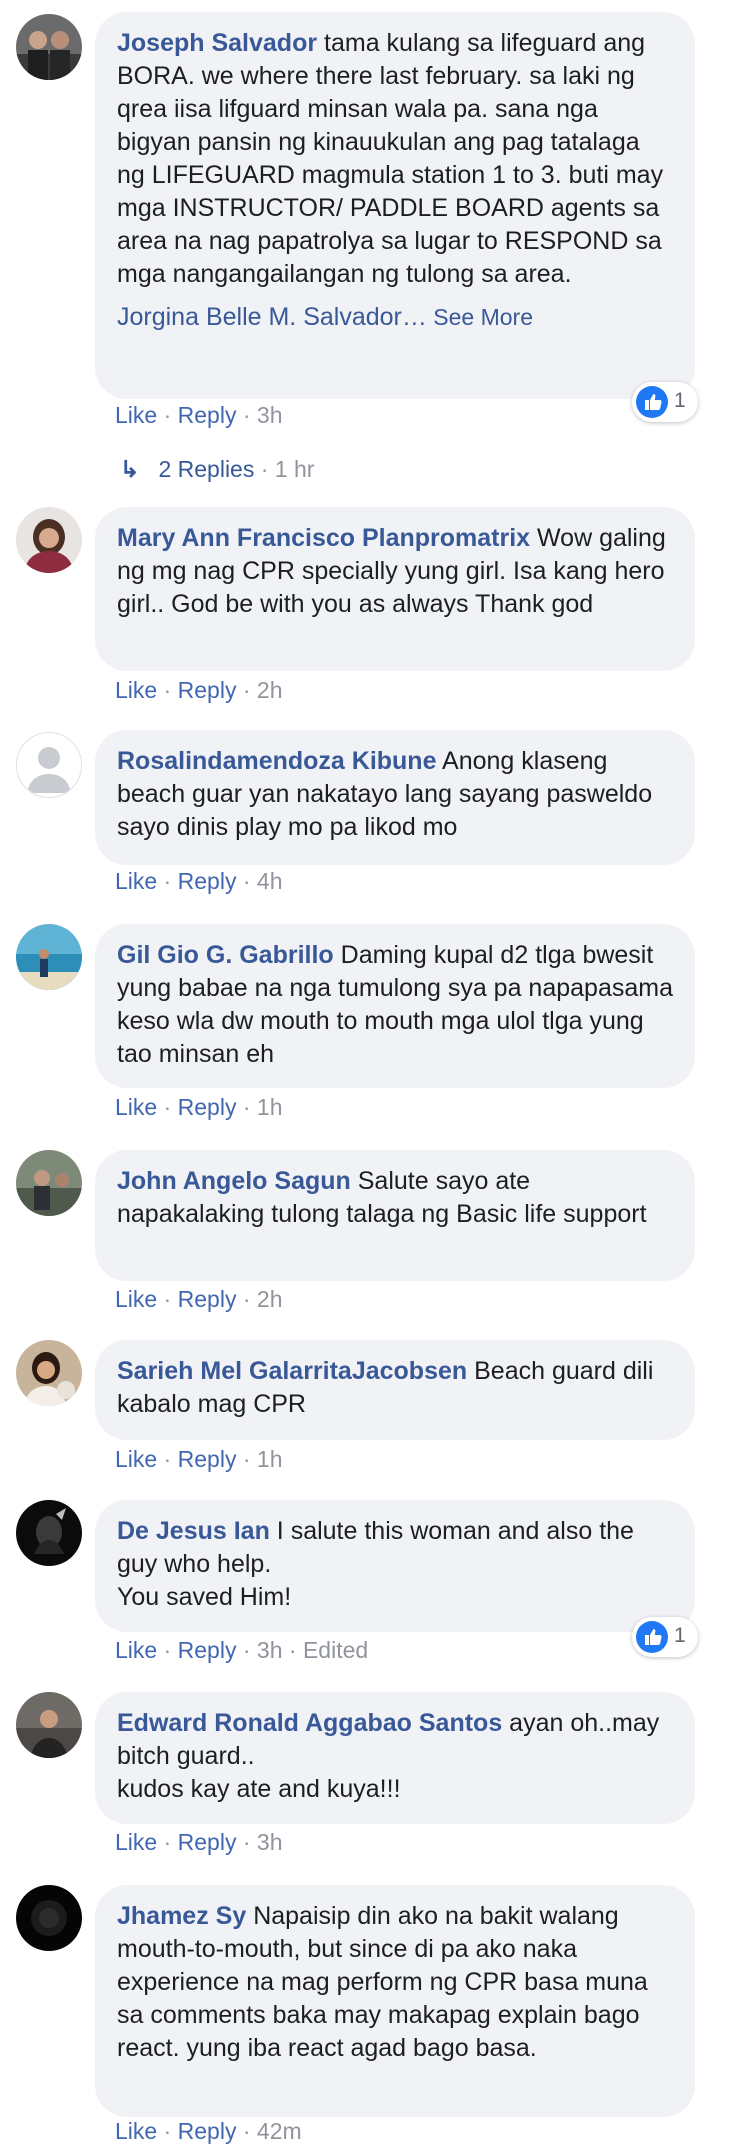 The height and width of the screenshot is (2154, 750). What do you see at coordinates (234, 1181) in the screenshot?
I see `comment-author: John Angelo Sagun` at bounding box center [234, 1181].